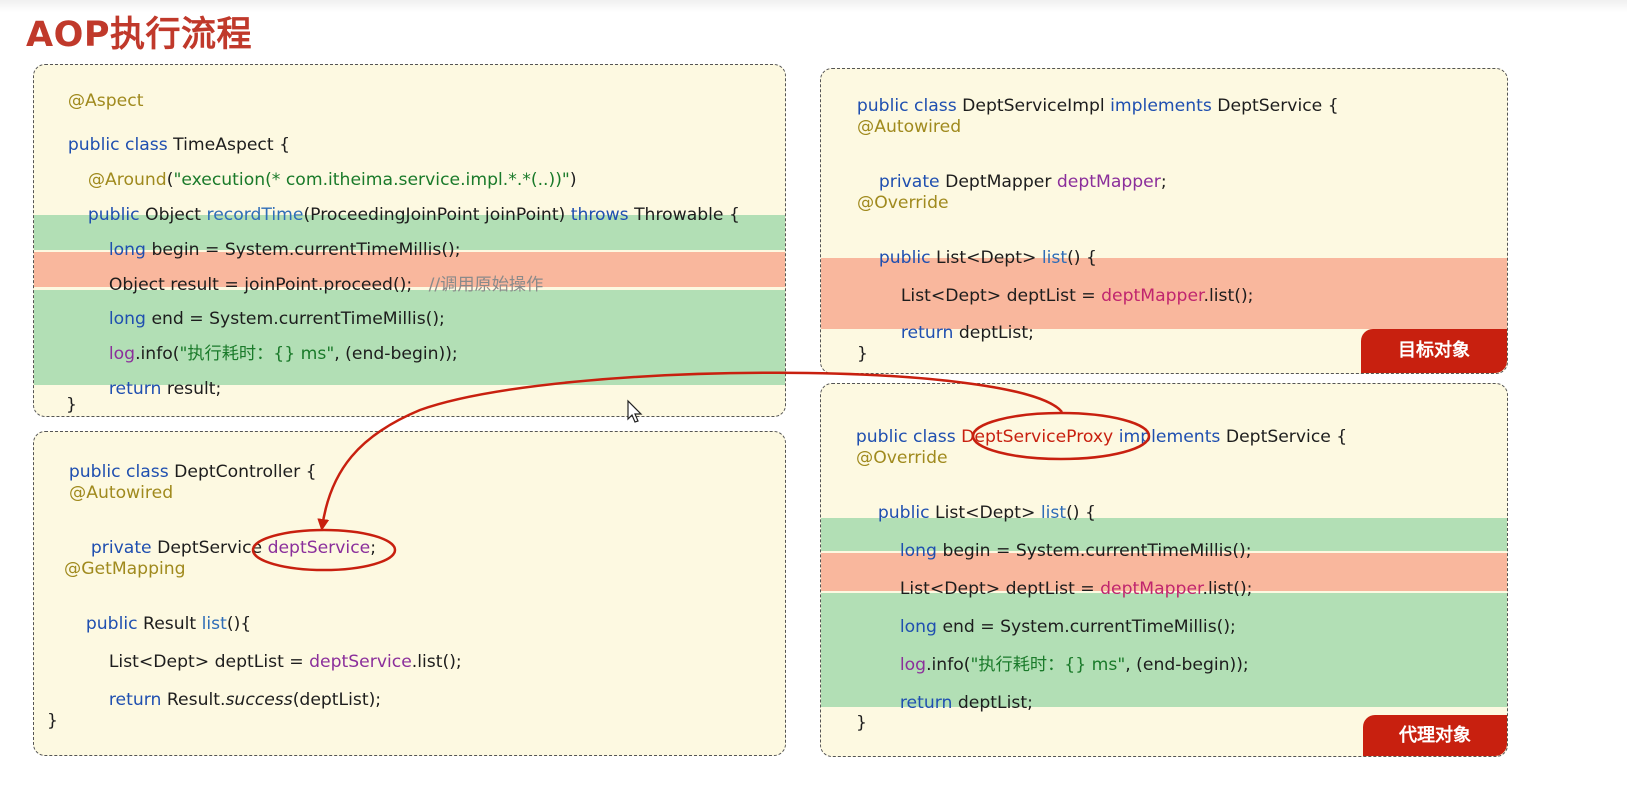 The image size is (1627, 791). What do you see at coordinates (52, 721) in the screenshot?
I see `class-close-brace: }` at bounding box center [52, 721].